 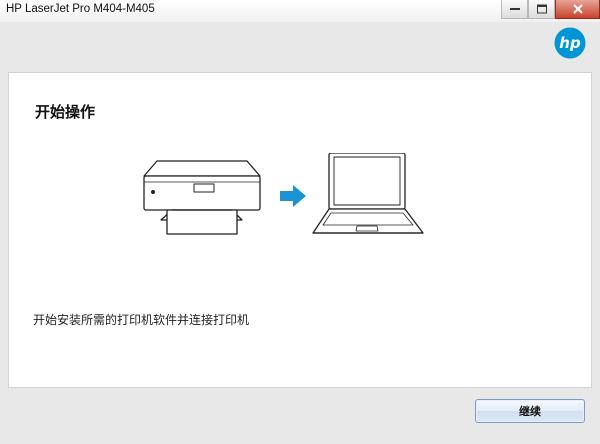 I want to click on close-button, so click(x=577, y=9).